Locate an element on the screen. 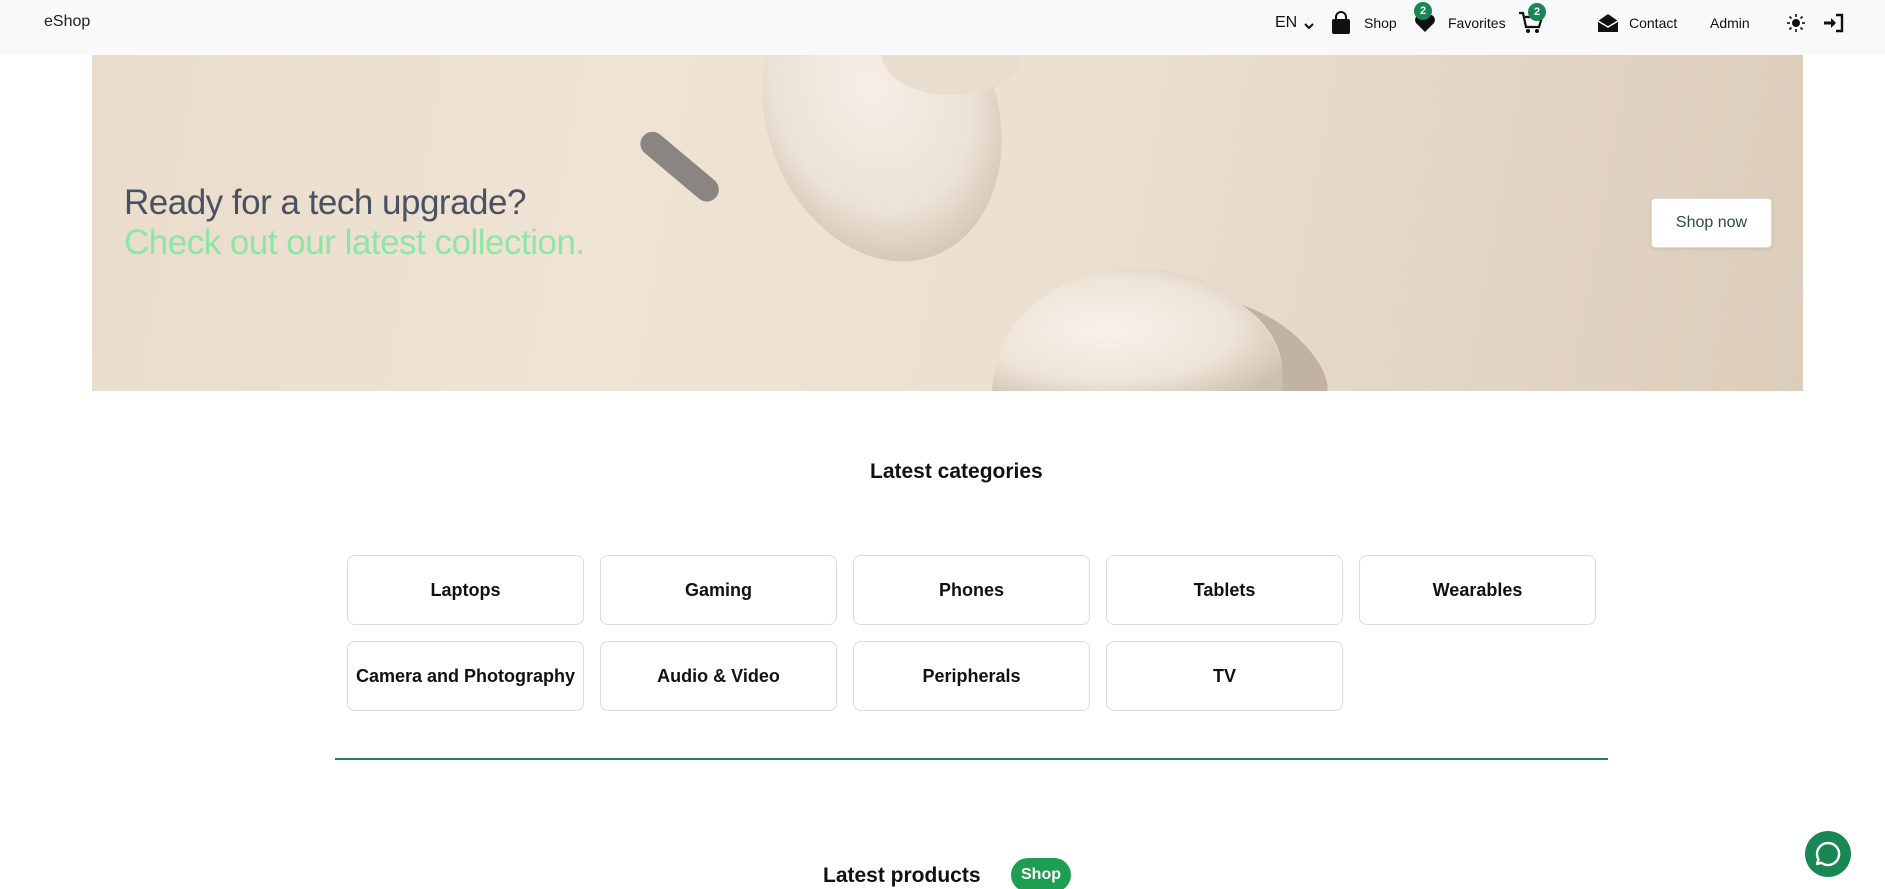 The image size is (1885, 889). products-shop-button: Shop is located at coordinates (1041, 873).